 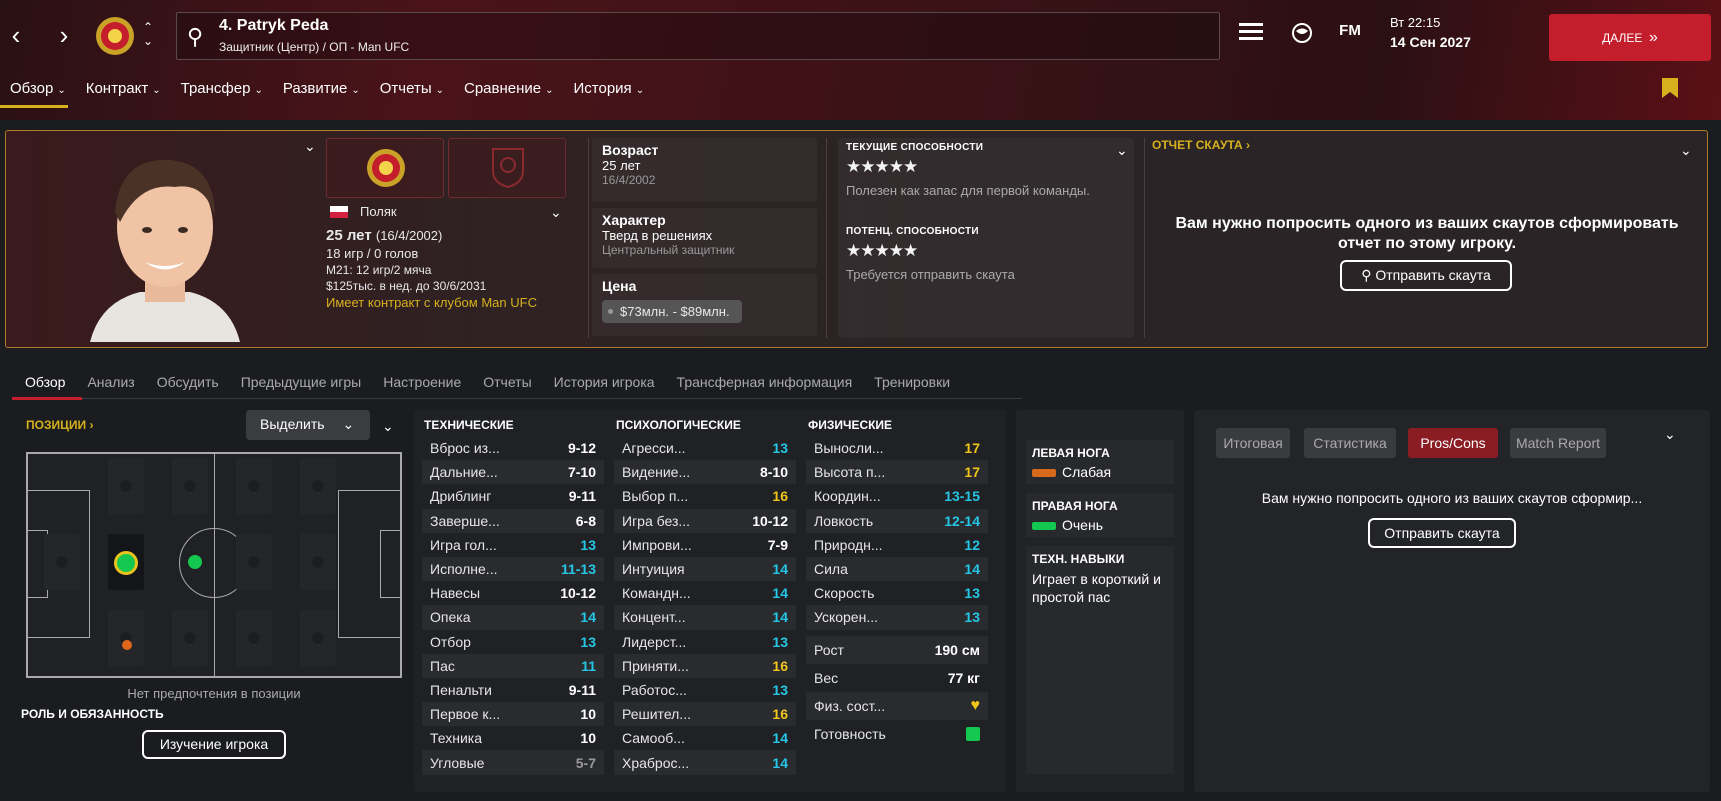 I want to click on tab-match-report: Match Report, so click(x=1558, y=443).